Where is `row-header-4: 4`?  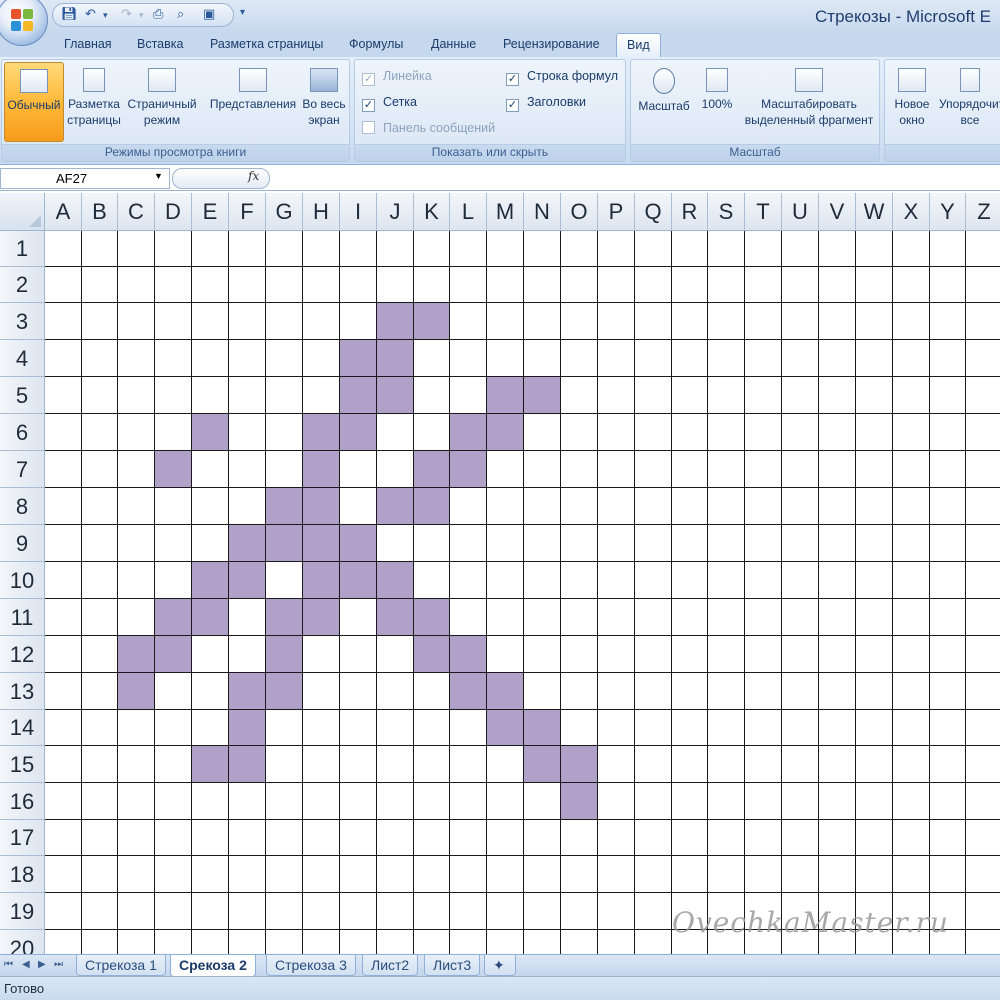
row-header-4: 4 is located at coordinates (22, 358).